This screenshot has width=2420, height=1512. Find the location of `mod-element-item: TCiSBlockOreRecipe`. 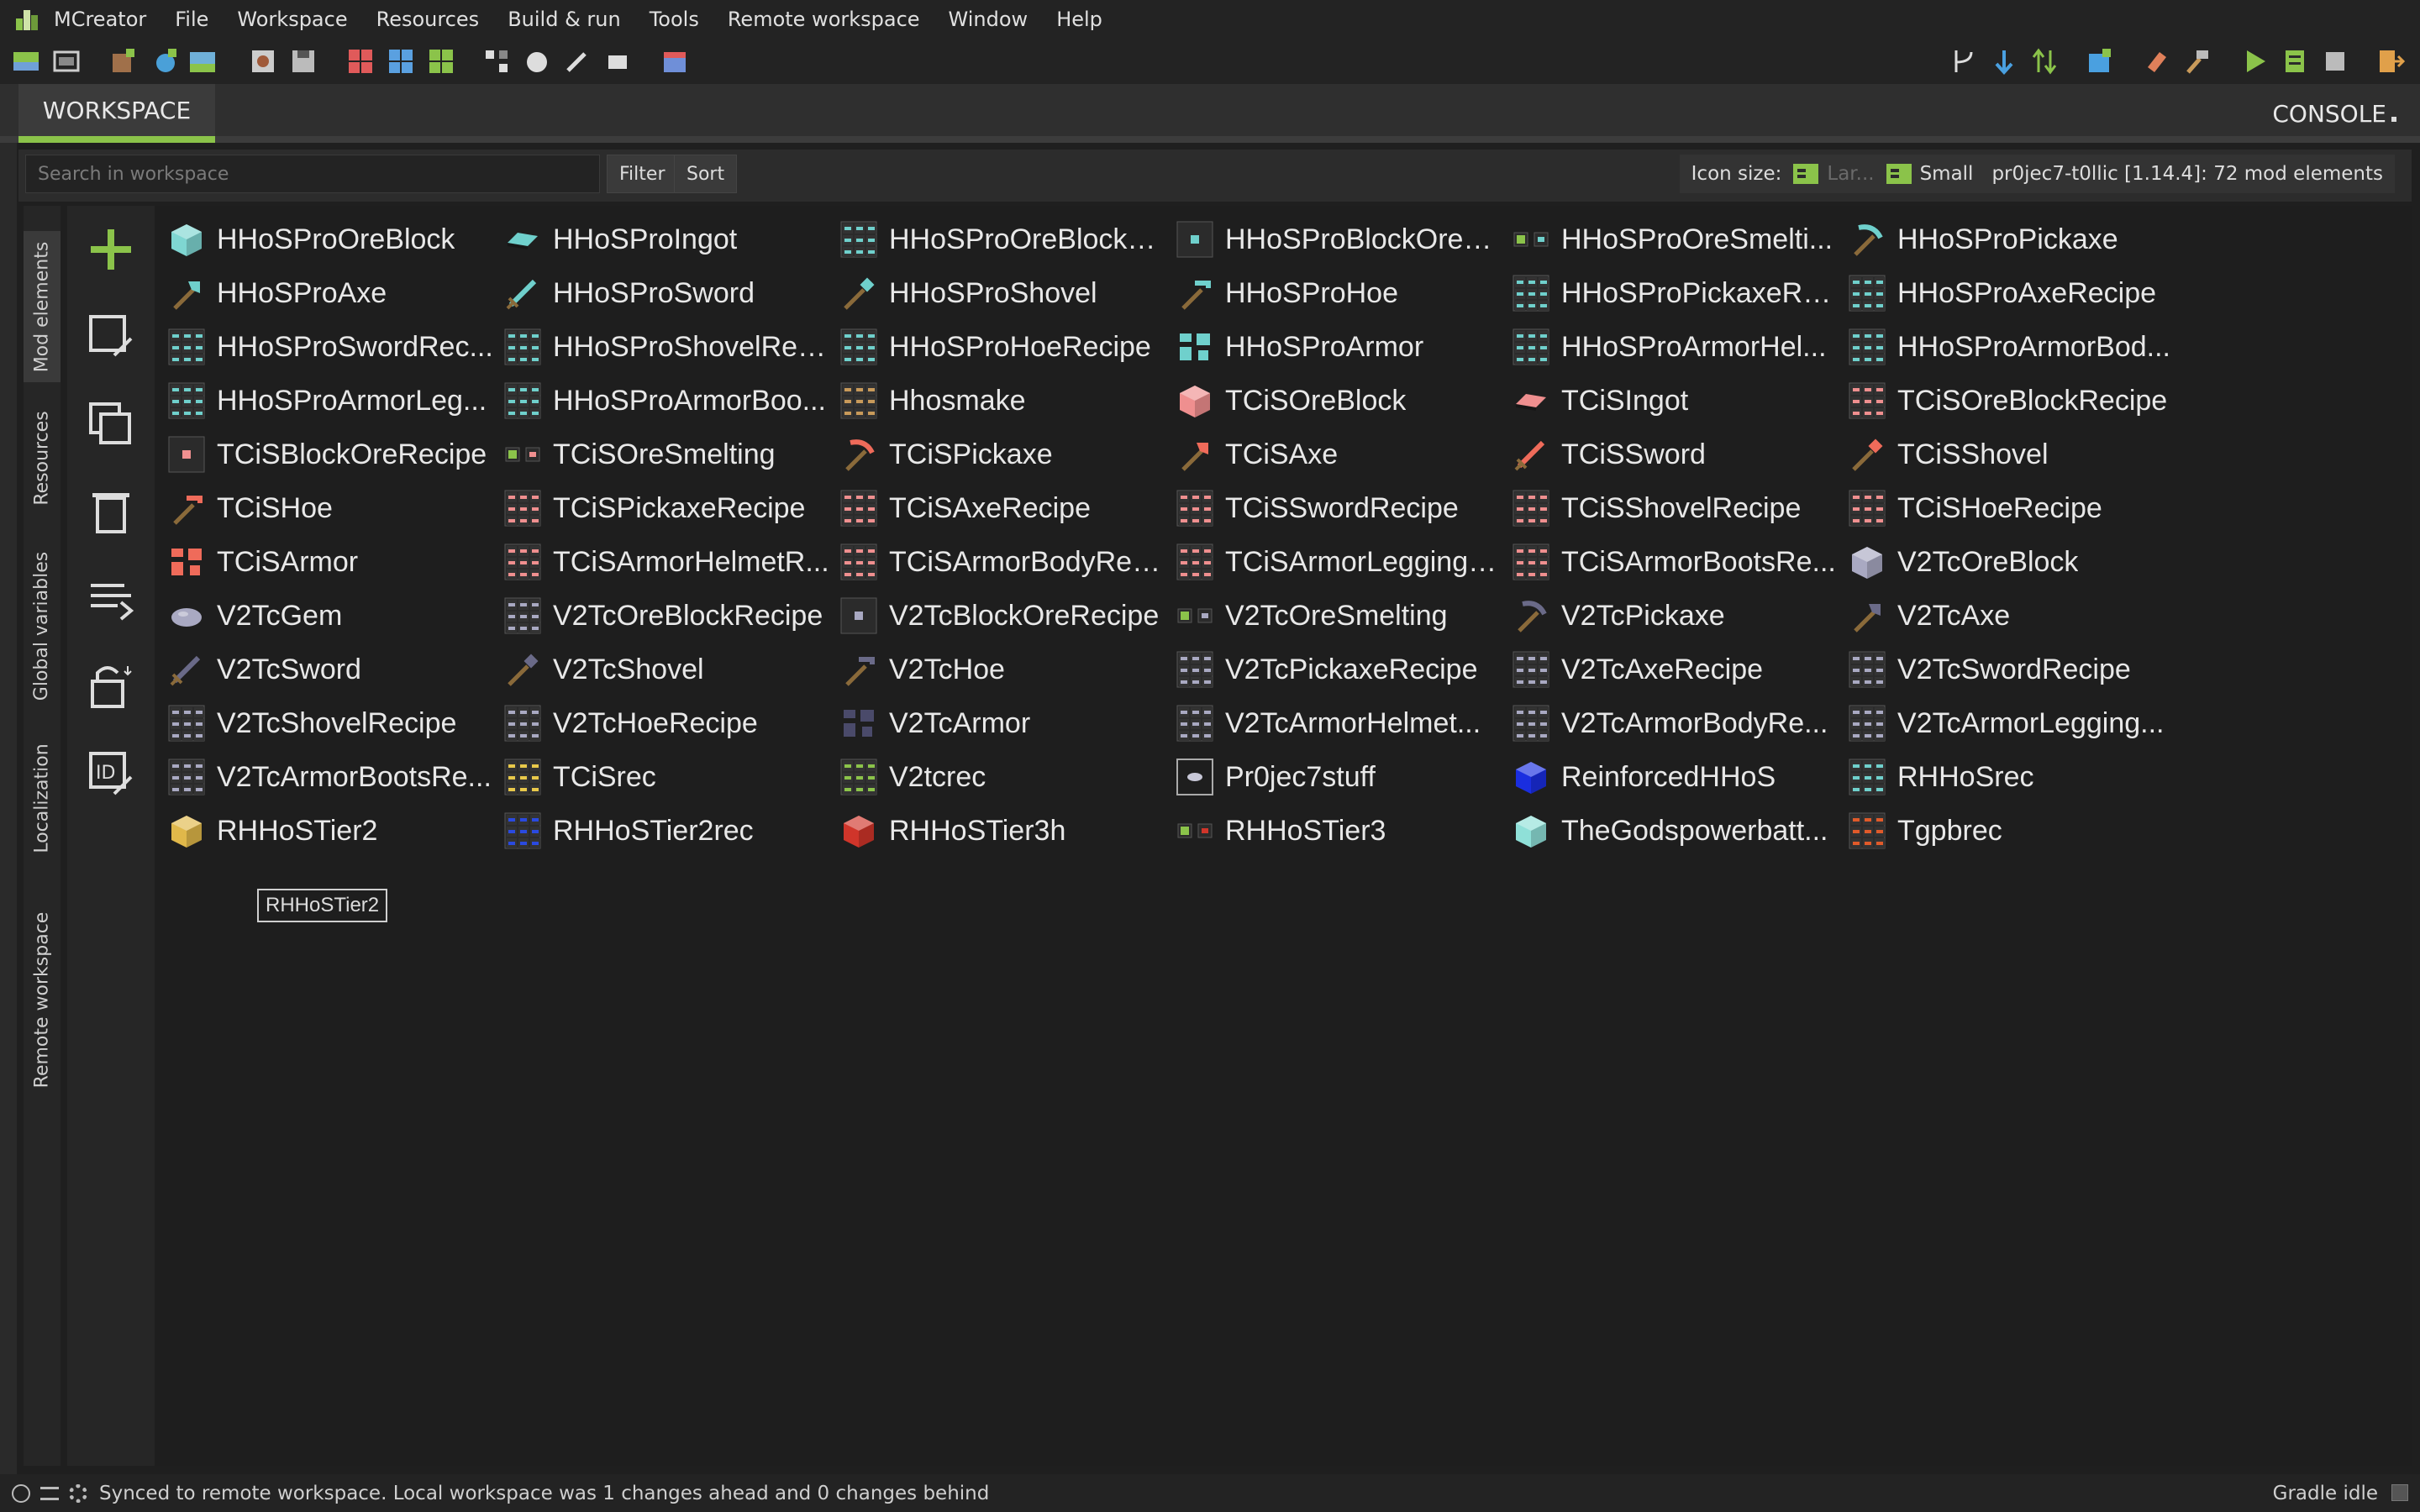

mod-element-item: TCiSBlockOreRecipe is located at coordinates (334, 454).